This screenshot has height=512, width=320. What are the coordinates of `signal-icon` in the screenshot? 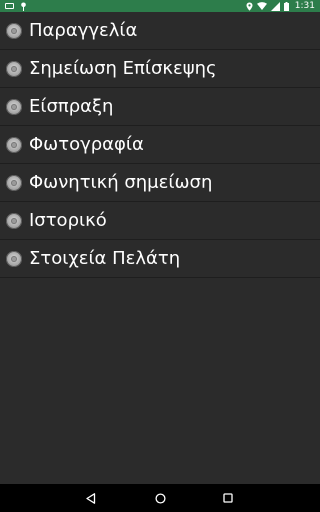 It's located at (275, 6).